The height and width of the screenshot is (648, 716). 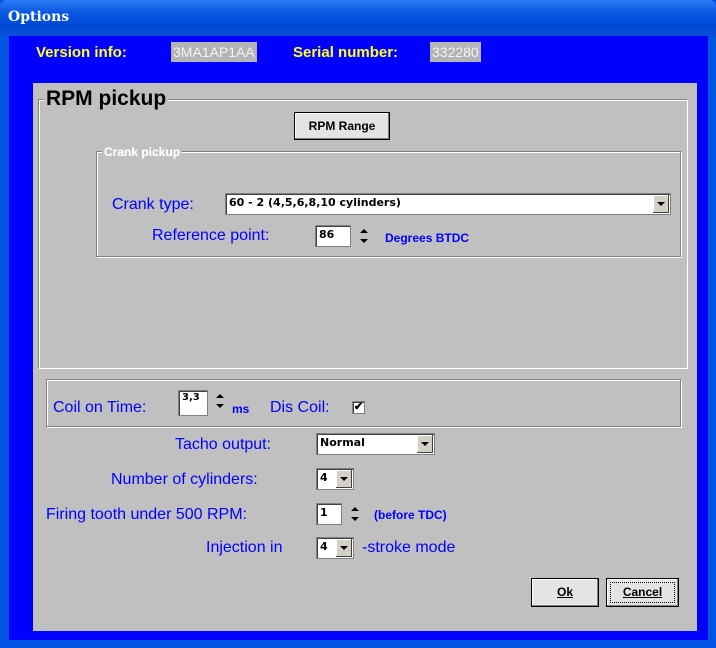 I want to click on serial-label: Serial number:, so click(x=346, y=52).